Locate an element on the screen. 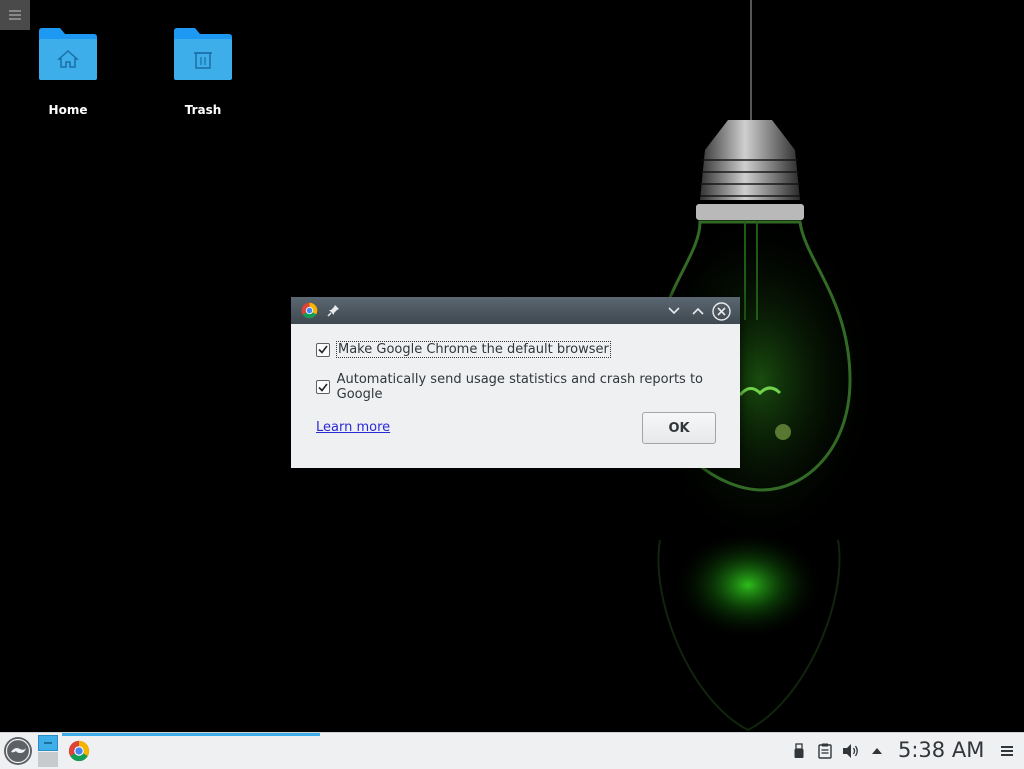 The width and height of the screenshot is (1024, 769). hamburger-icon is located at coordinates (15, 15).